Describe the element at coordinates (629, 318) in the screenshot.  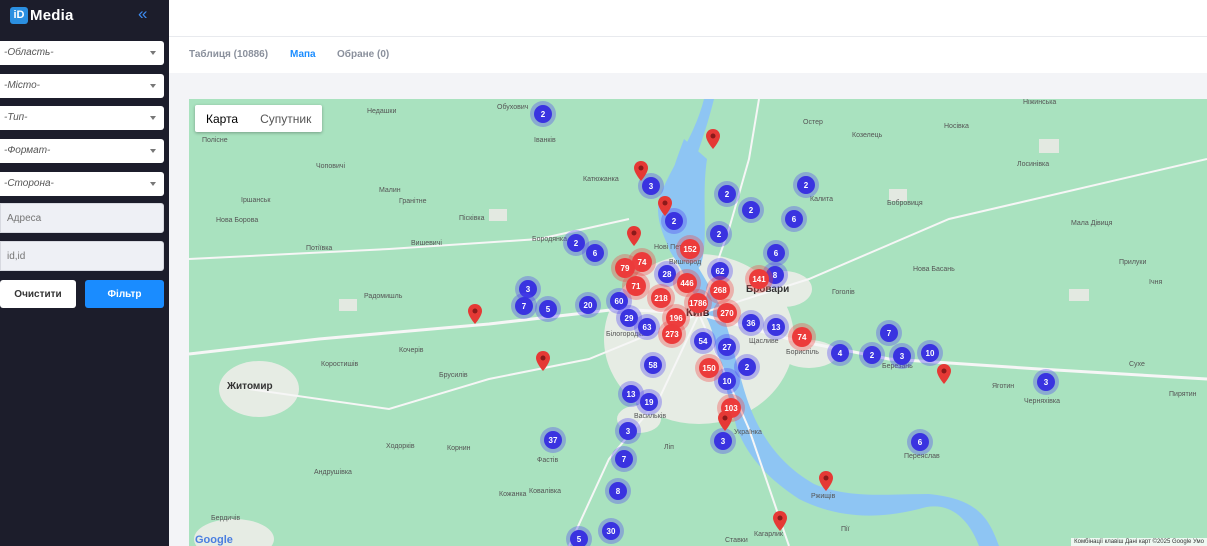
I see `map-cluster: 29` at that location.